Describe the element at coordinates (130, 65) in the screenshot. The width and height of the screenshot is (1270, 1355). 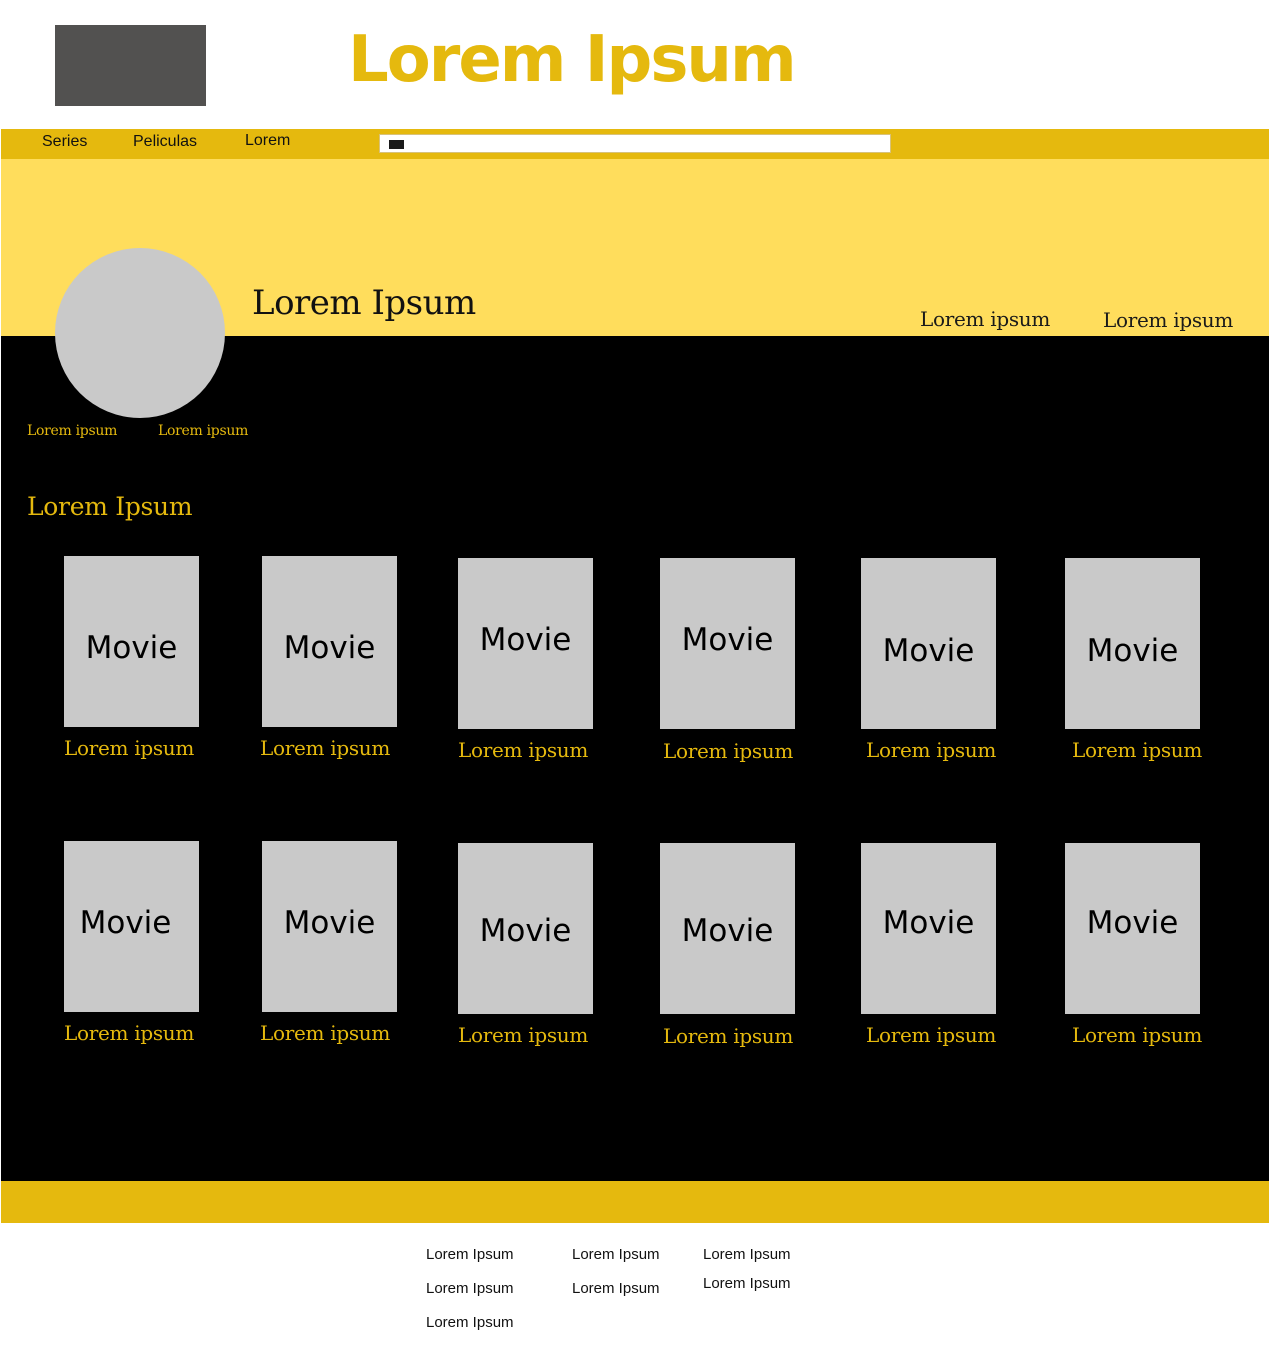
I see `site-logo` at that location.